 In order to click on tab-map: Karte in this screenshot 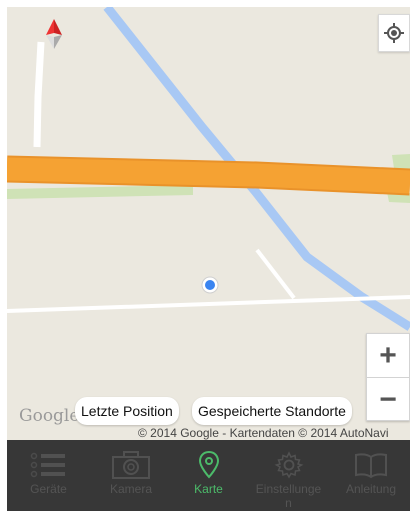, I will do `click(208, 475)`.